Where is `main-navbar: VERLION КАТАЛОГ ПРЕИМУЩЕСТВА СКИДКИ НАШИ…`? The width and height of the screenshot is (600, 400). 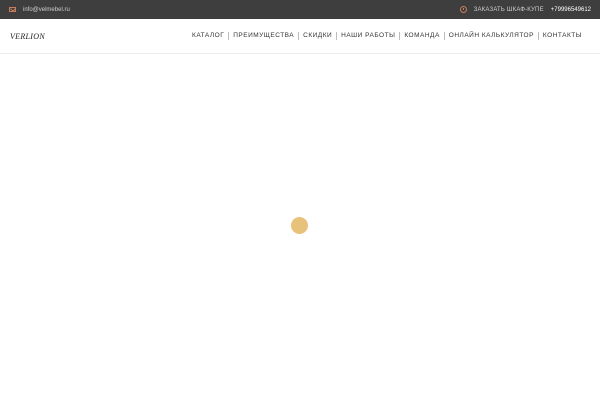 main-navbar: VERLION КАТАЛОГ ПРЕИМУЩЕСТВА СКИДКИ НАШИ… is located at coordinates (300, 36).